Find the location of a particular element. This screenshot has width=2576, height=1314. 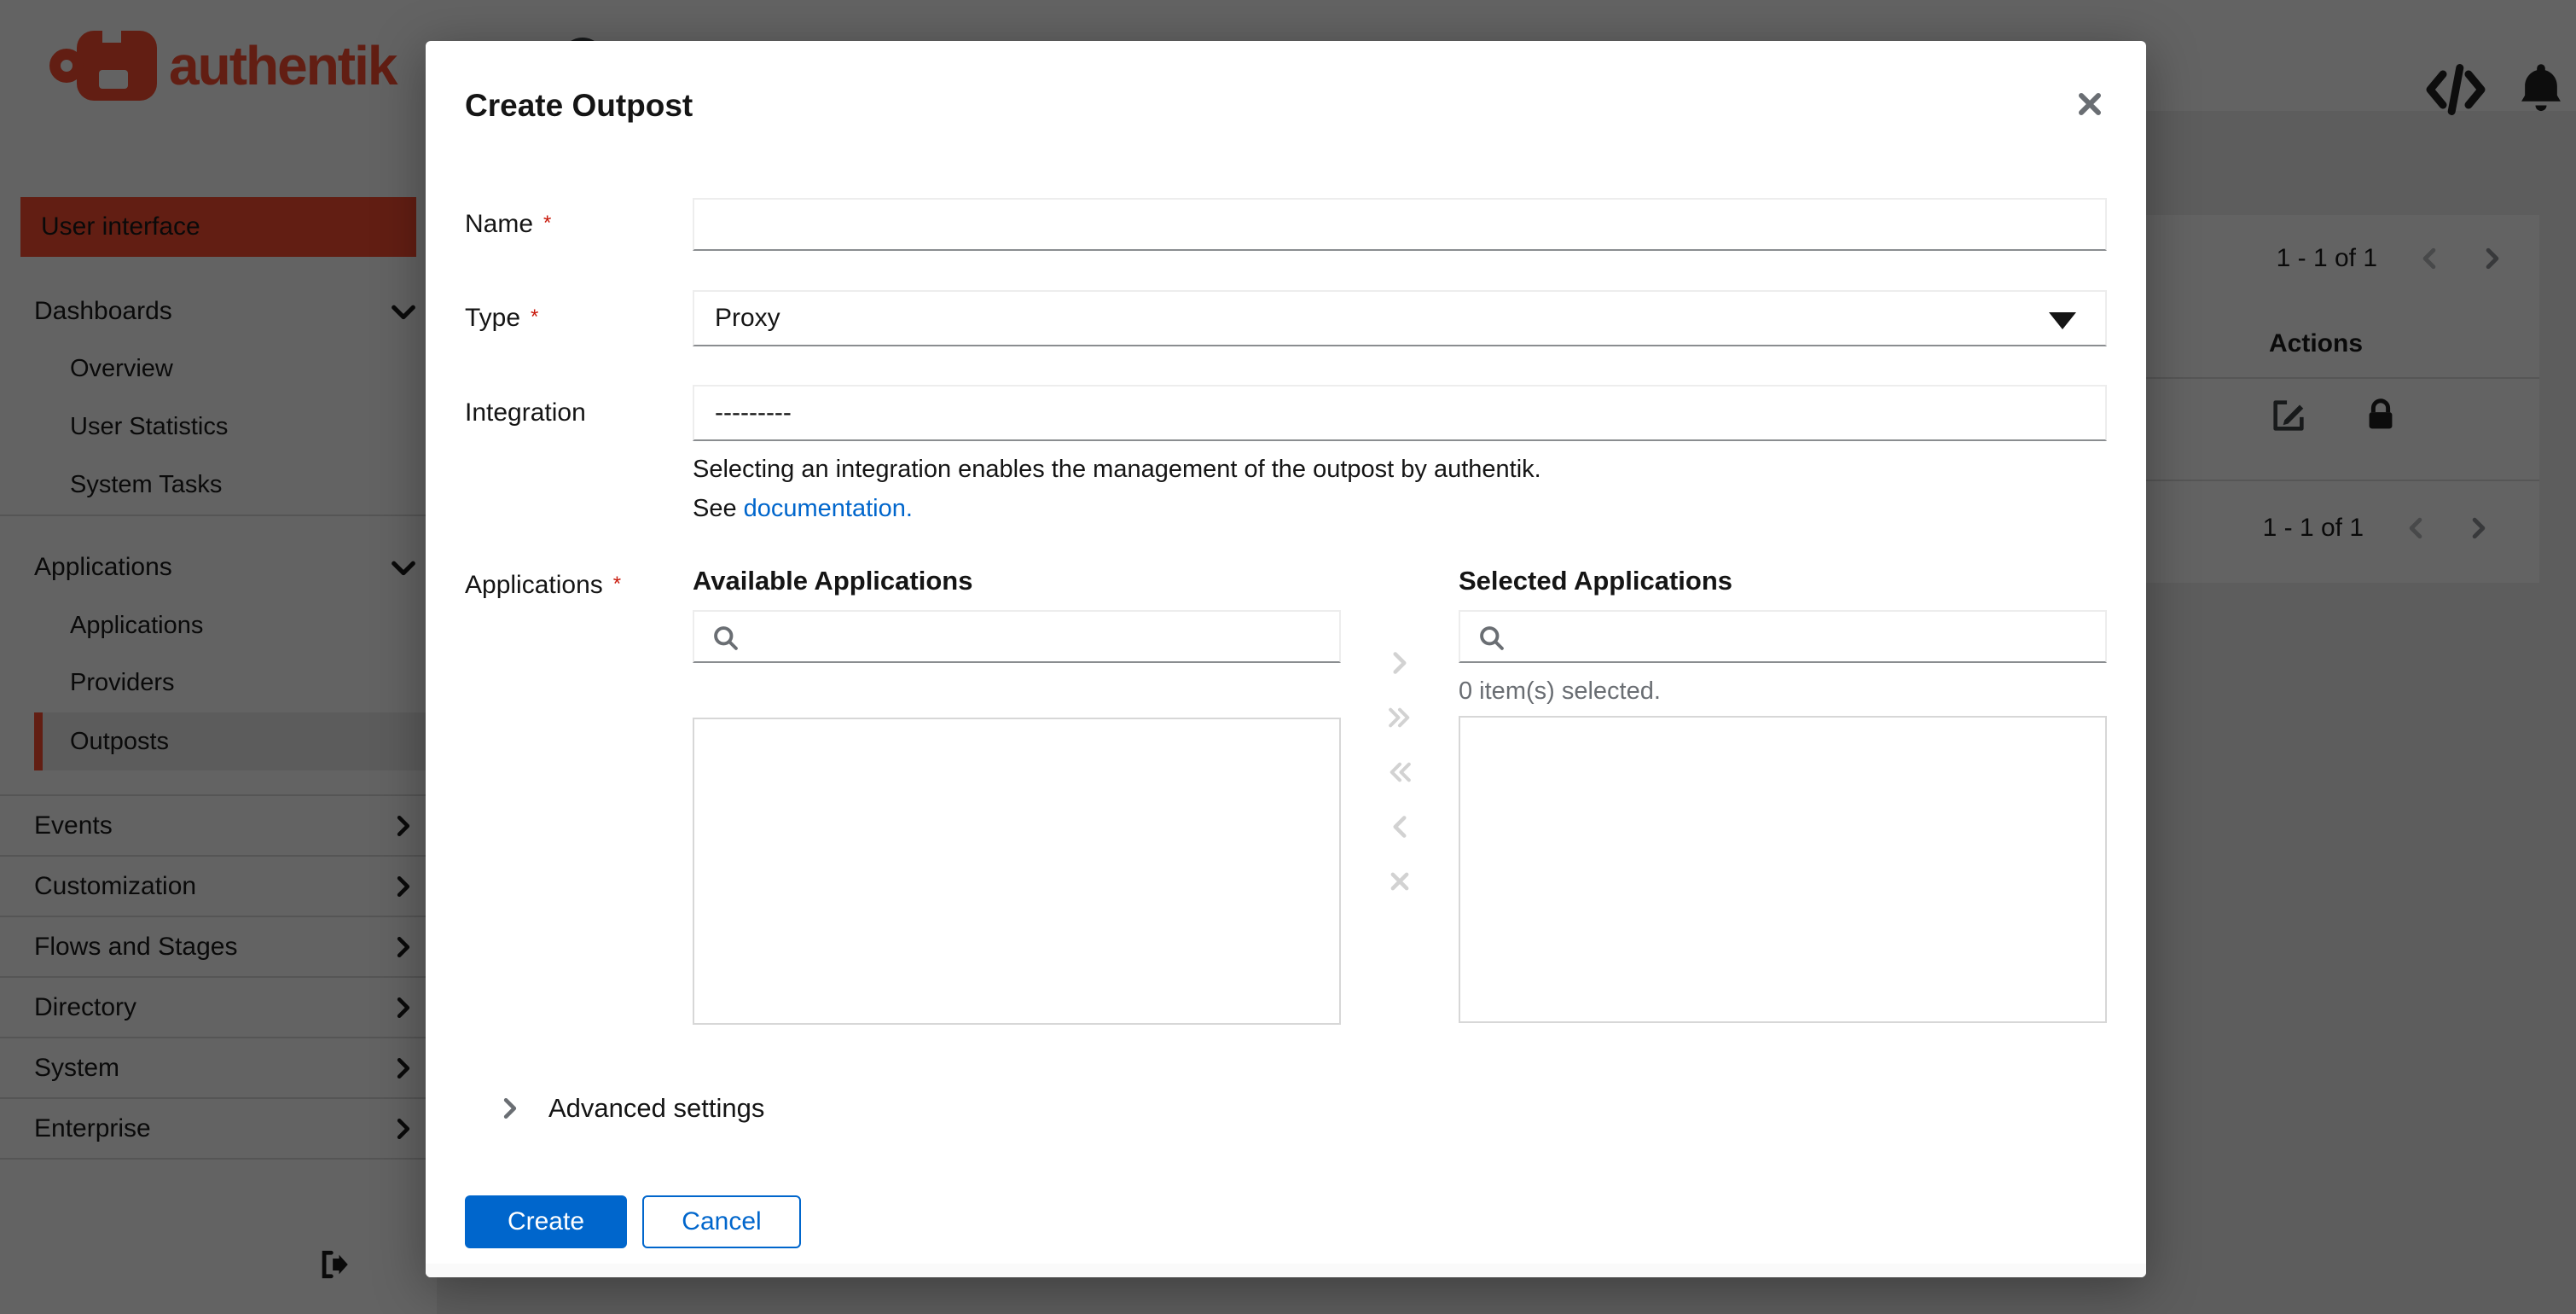

close-icon is located at coordinates (2089, 104).